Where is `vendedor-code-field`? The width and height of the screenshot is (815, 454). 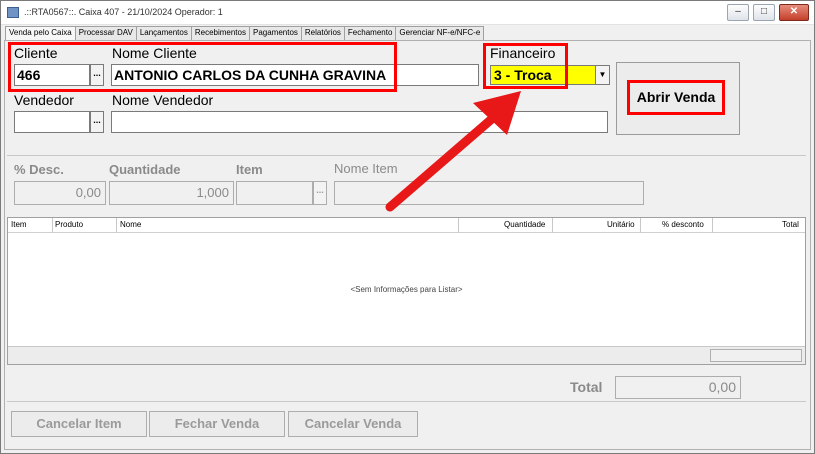
vendedor-code-field is located at coordinates (52, 122).